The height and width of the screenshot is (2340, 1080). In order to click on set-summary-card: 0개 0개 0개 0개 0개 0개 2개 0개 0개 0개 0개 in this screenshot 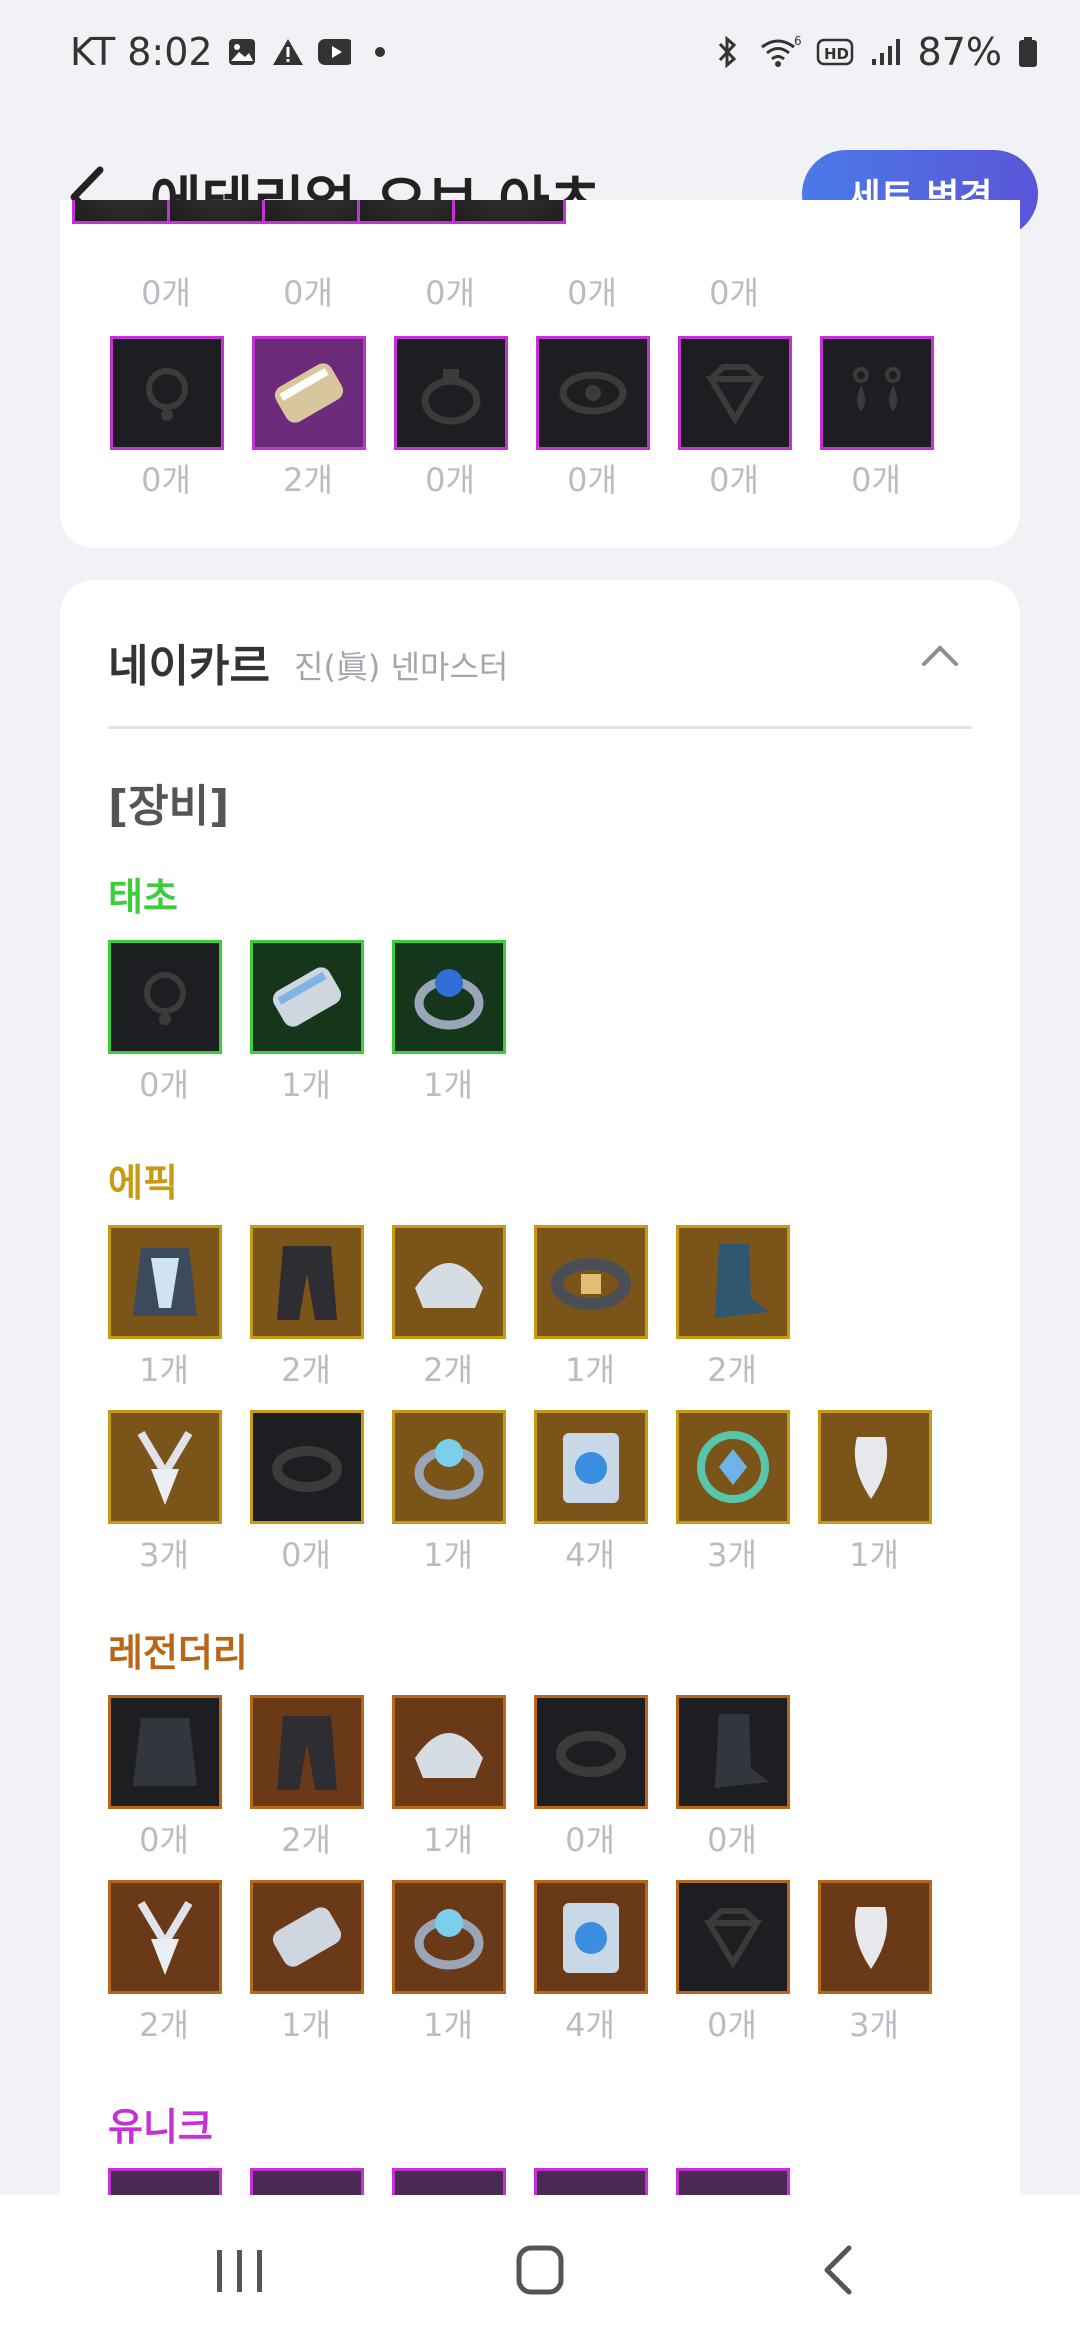, I will do `click(540, 374)`.